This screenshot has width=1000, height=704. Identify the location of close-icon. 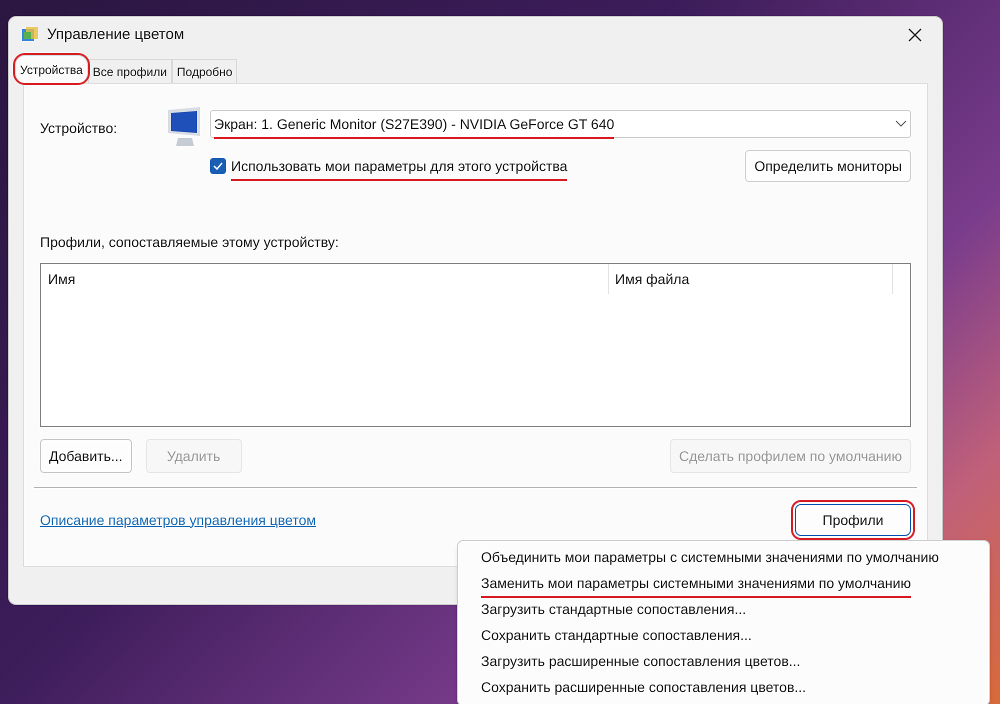
(915, 35).